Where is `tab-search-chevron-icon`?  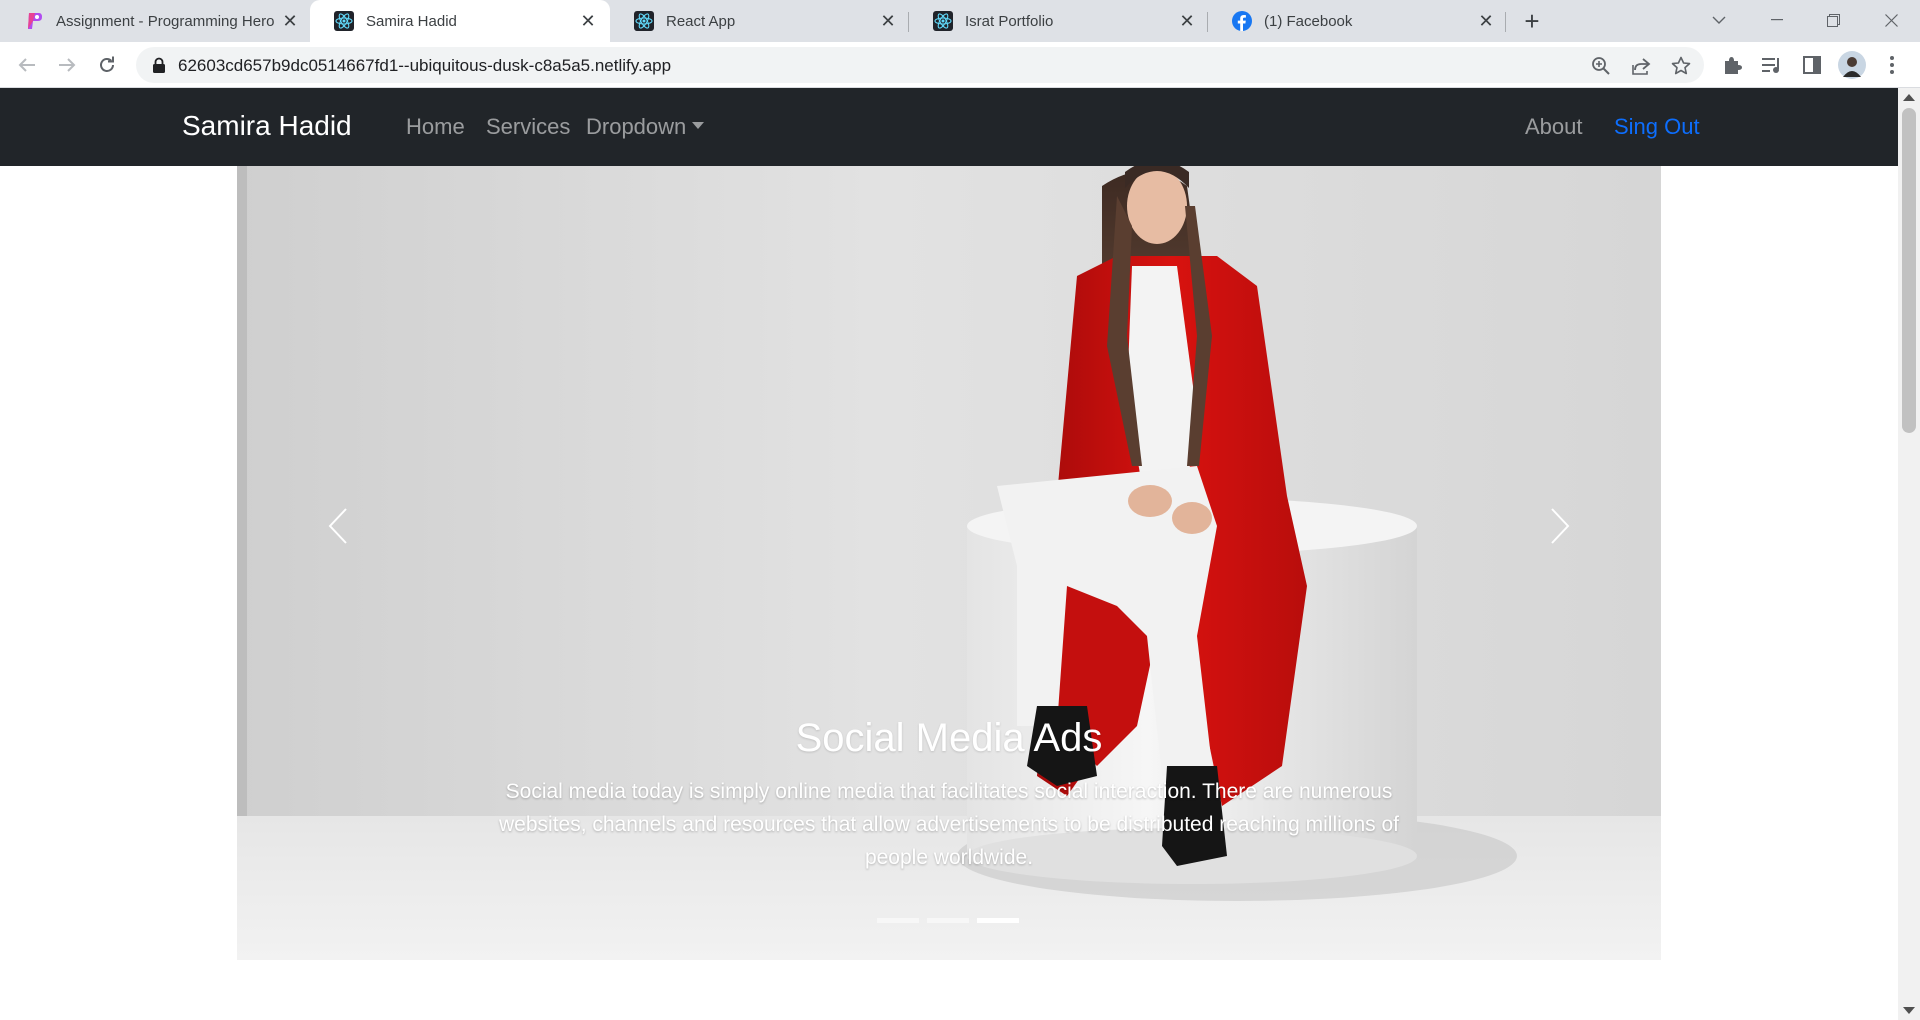
tab-search-chevron-icon is located at coordinates (1719, 20).